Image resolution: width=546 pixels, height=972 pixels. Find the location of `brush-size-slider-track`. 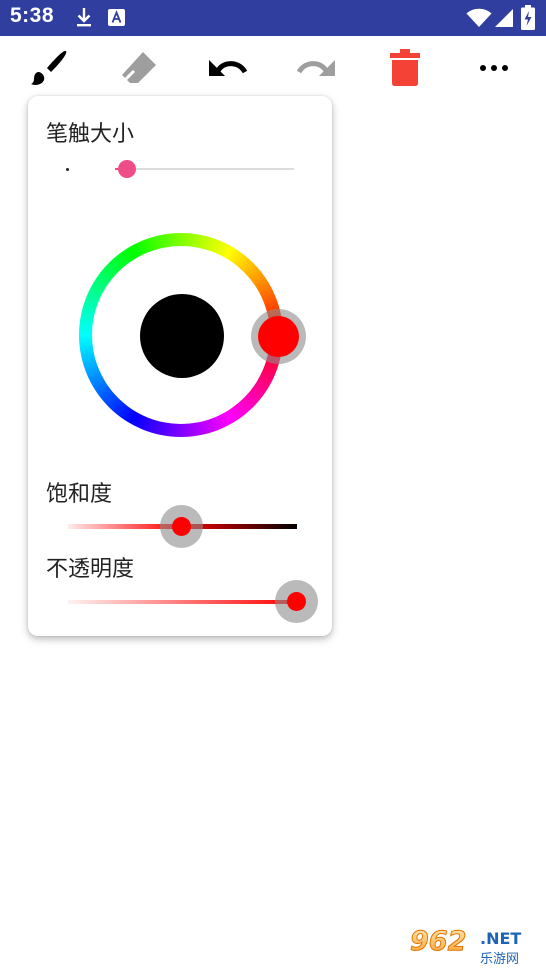

brush-size-slider-track is located at coordinates (208, 169).